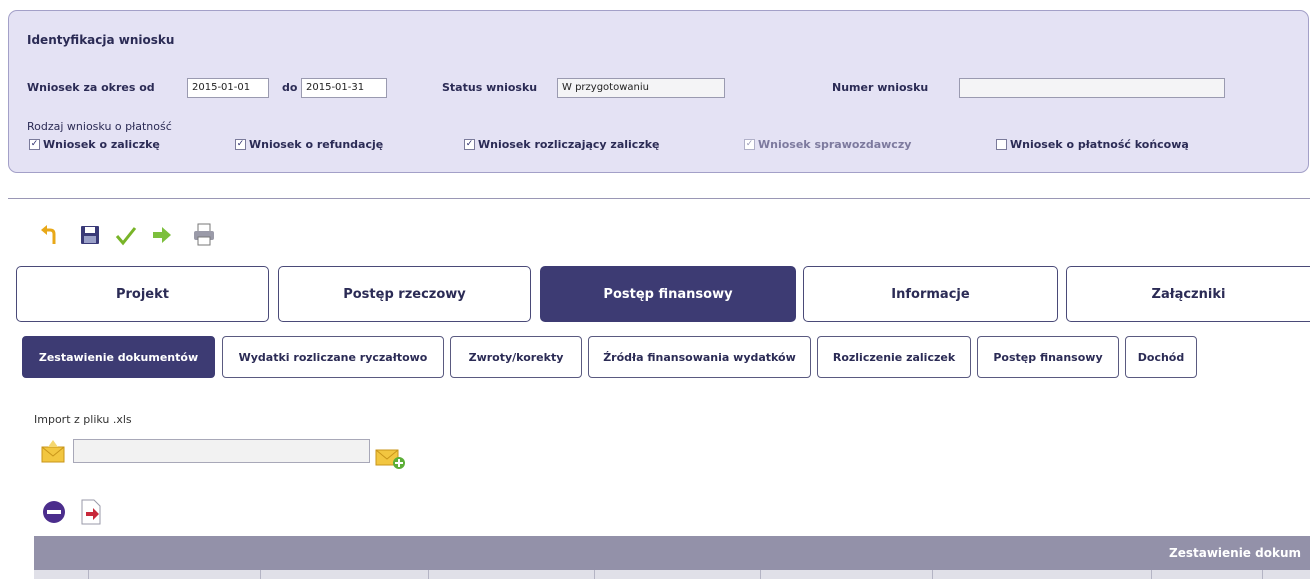  I want to click on checkbox-label: Wniosek o płatność końcową, so click(1099, 144).